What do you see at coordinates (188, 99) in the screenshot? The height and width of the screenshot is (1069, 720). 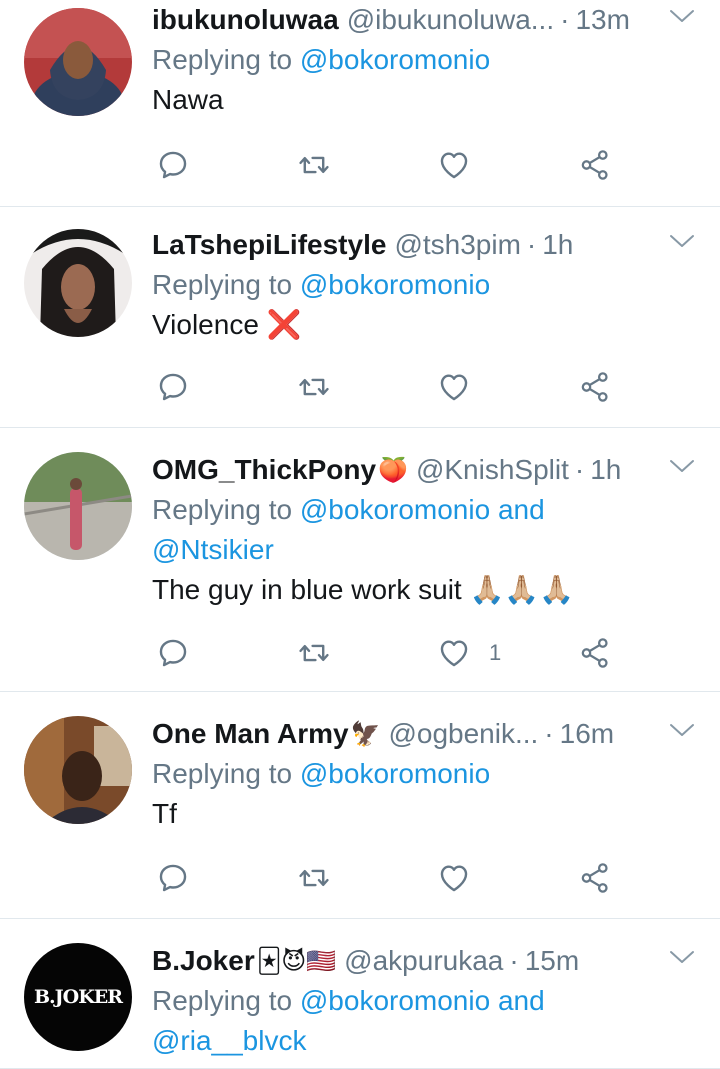 I see `tweet-text-content: Nawa` at bounding box center [188, 99].